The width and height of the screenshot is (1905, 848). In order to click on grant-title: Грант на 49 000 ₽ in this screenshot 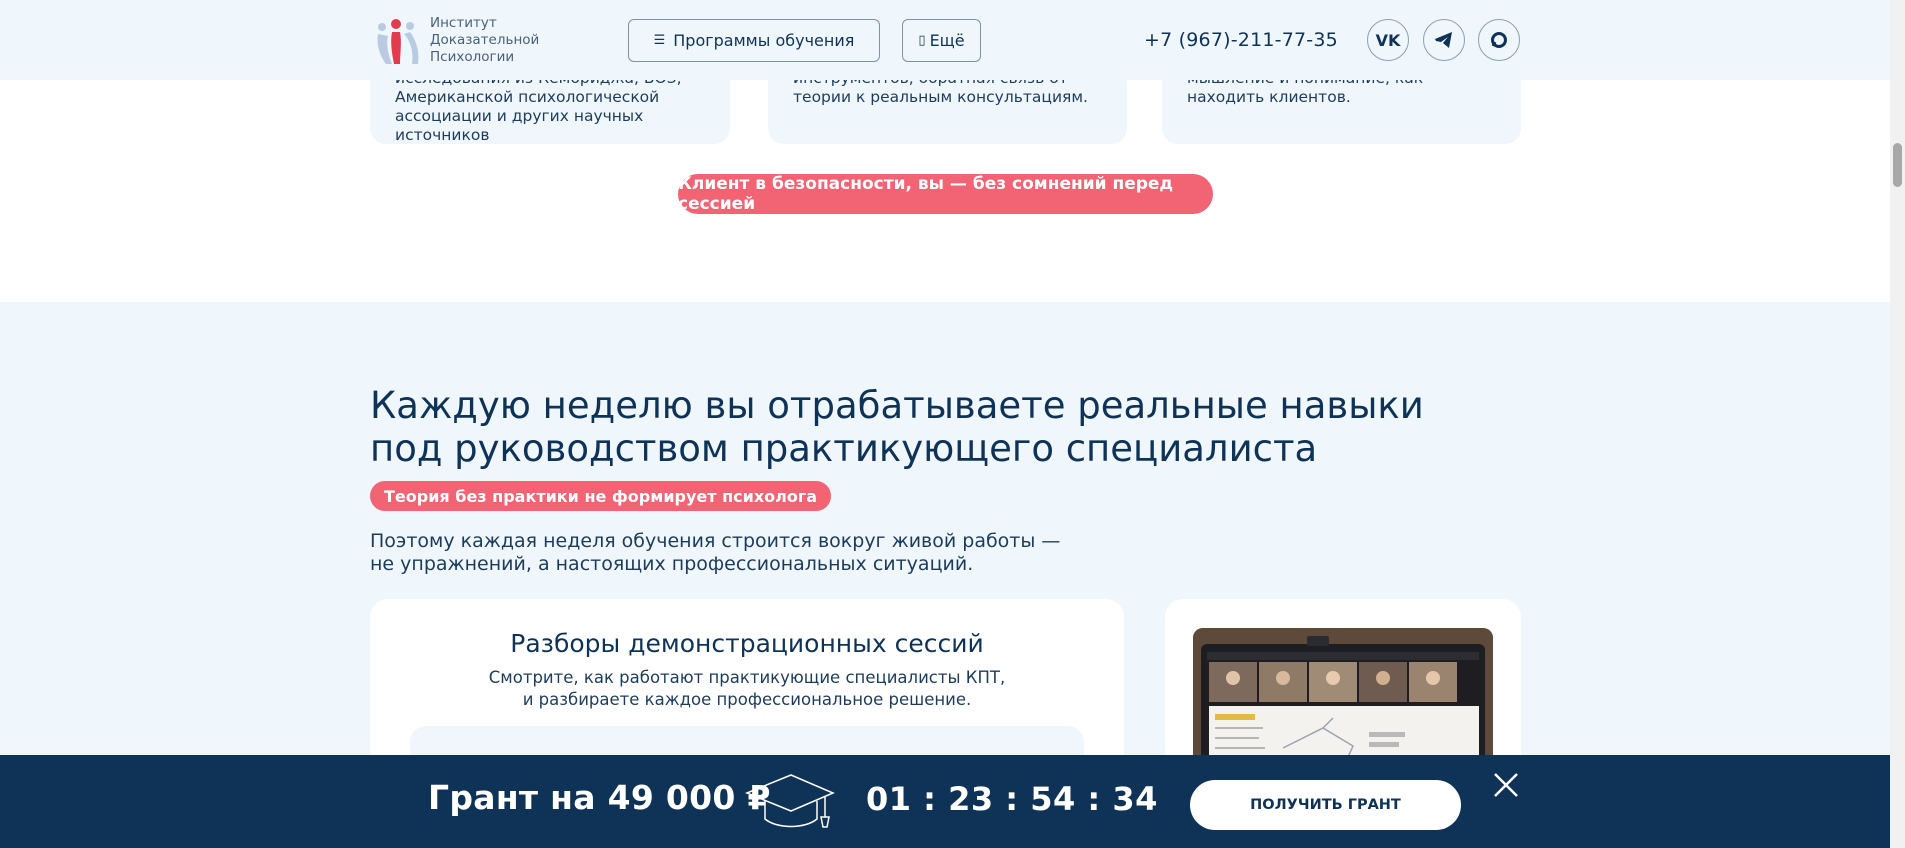, I will do `click(599, 797)`.